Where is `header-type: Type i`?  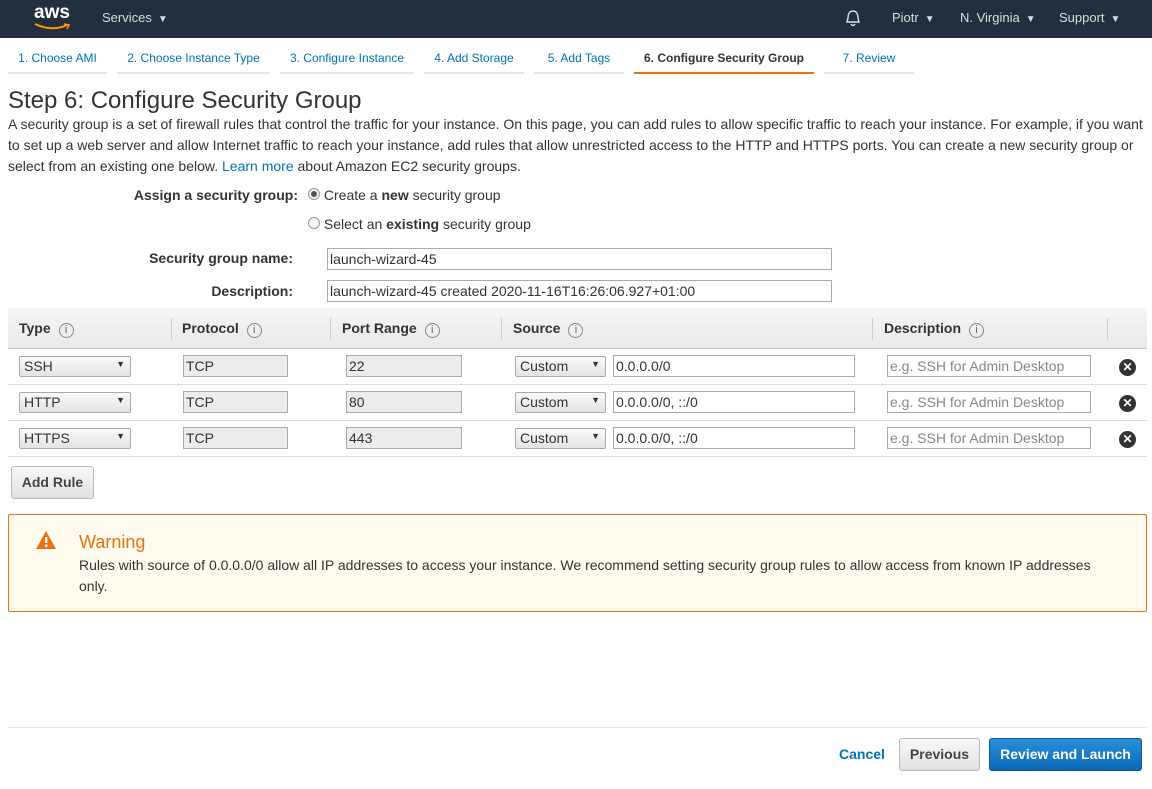
header-type: Type i is located at coordinates (46, 329).